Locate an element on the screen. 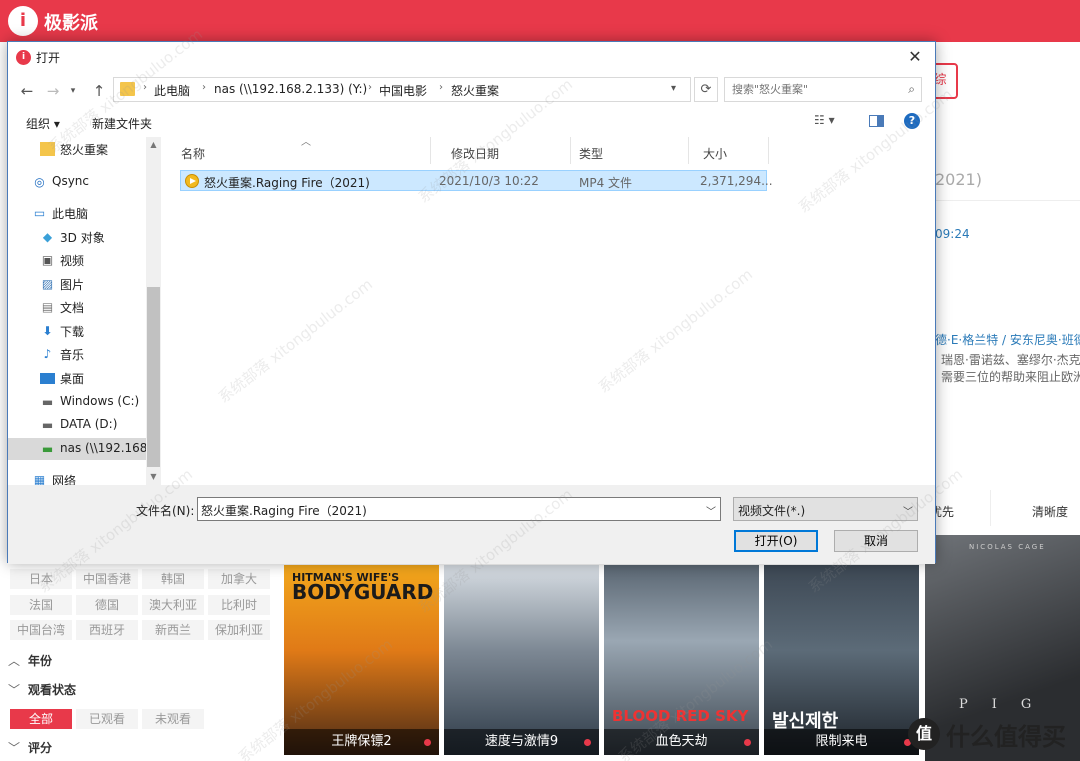  scroll-up-icon: ▲ is located at coordinates (153, 144).